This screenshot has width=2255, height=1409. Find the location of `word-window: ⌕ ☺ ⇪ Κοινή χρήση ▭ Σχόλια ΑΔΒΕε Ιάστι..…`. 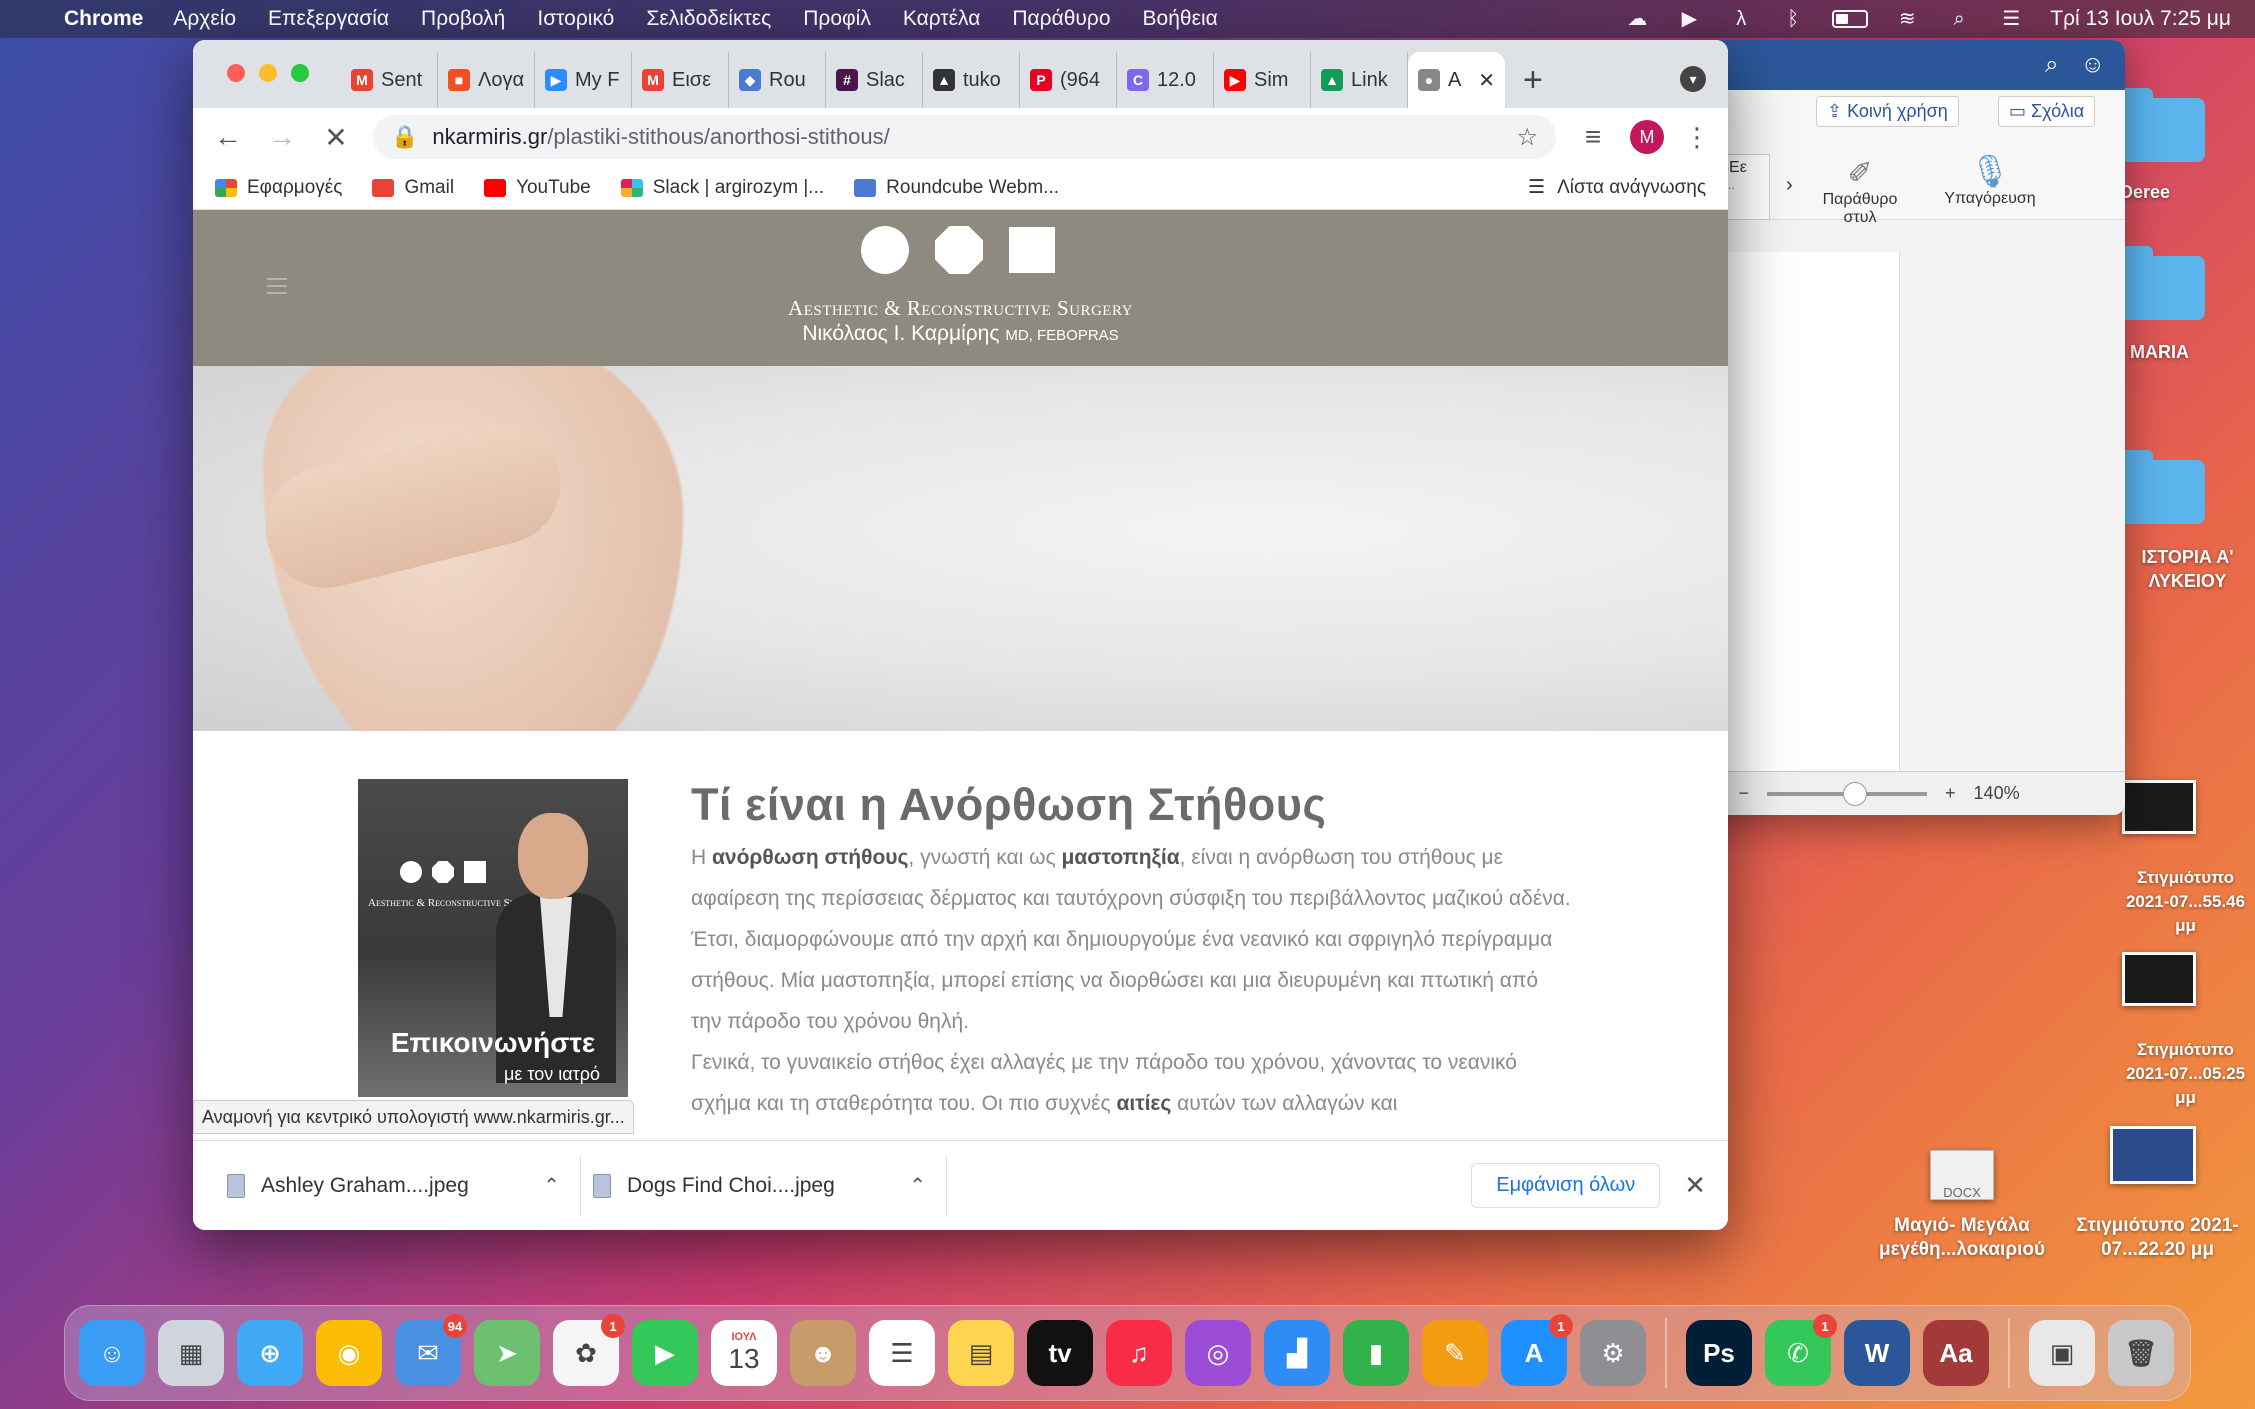

word-window: ⌕ ☺ ⇪ Κοινή χρήση ▭ Σχόλια ΑΔΒΕε Ιάστι..… is located at coordinates (1907, 427).